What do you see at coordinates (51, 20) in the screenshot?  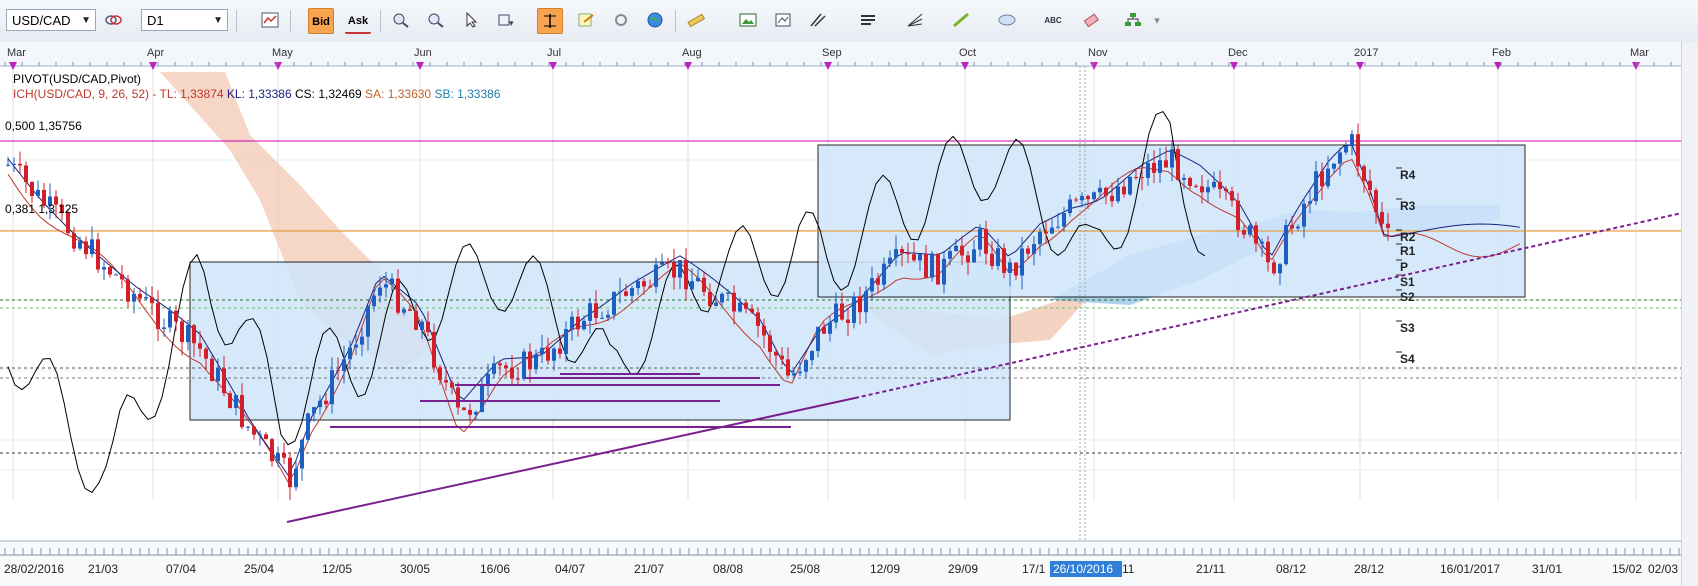 I see `symbol-select: USD/CAD ▼` at bounding box center [51, 20].